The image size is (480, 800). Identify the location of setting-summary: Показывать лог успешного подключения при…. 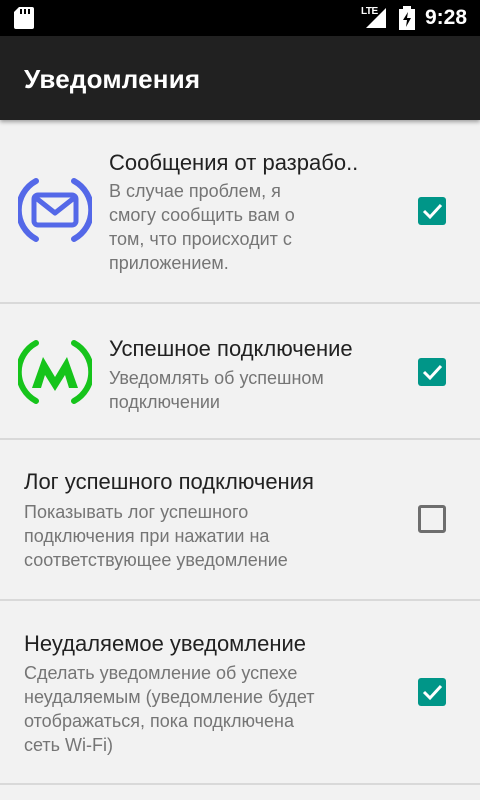
(156, 536).